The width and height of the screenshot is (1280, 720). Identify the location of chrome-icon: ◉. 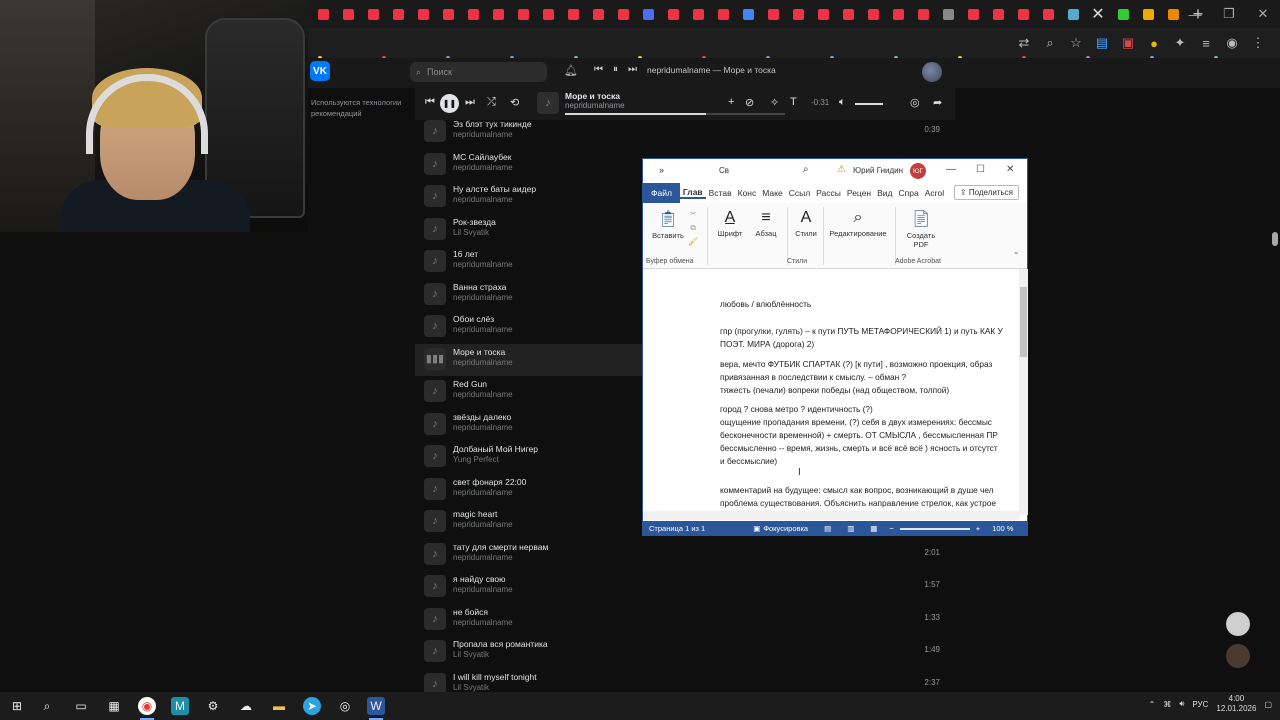
(147, 706).